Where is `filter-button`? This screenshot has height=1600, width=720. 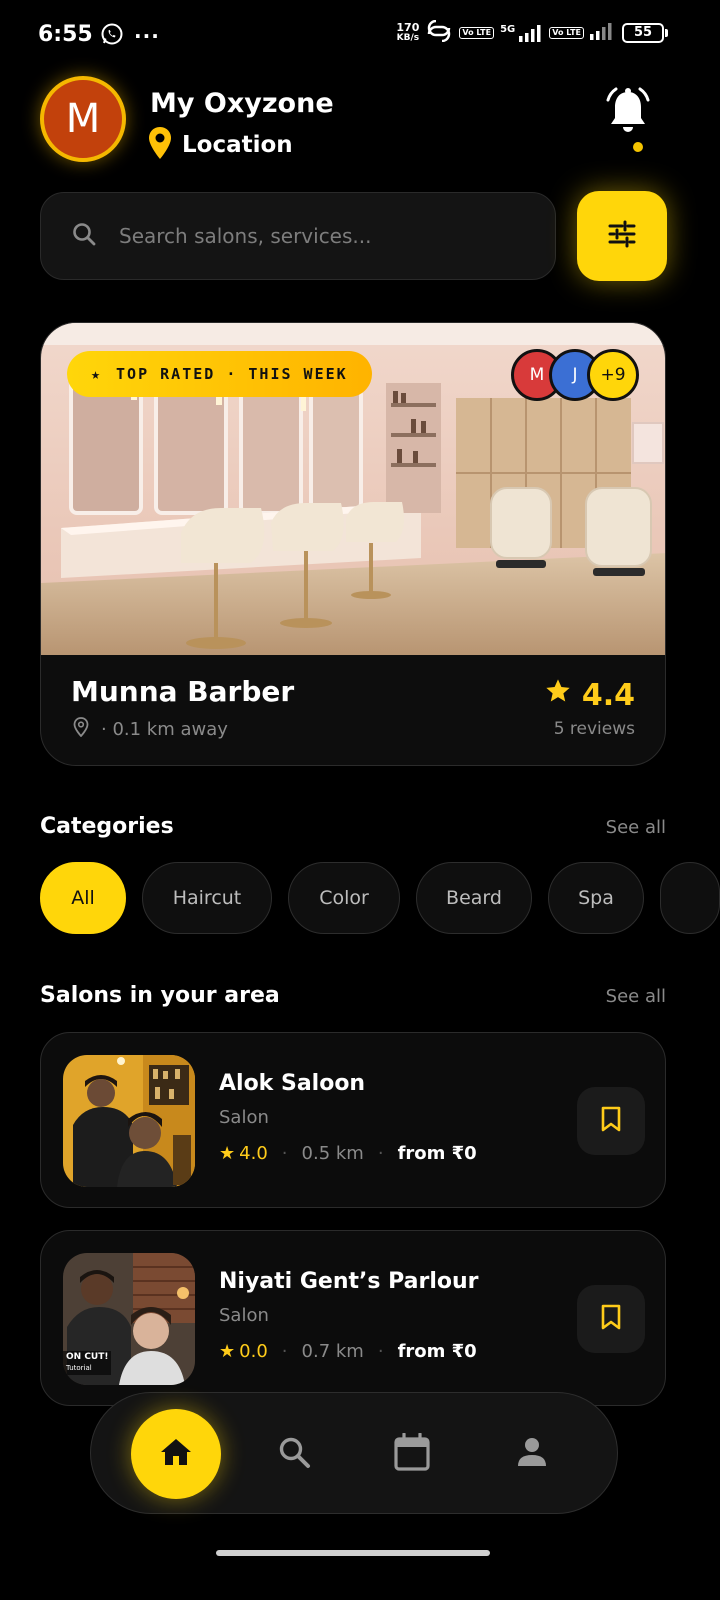 filter-button is located at coordinates (622, 236).